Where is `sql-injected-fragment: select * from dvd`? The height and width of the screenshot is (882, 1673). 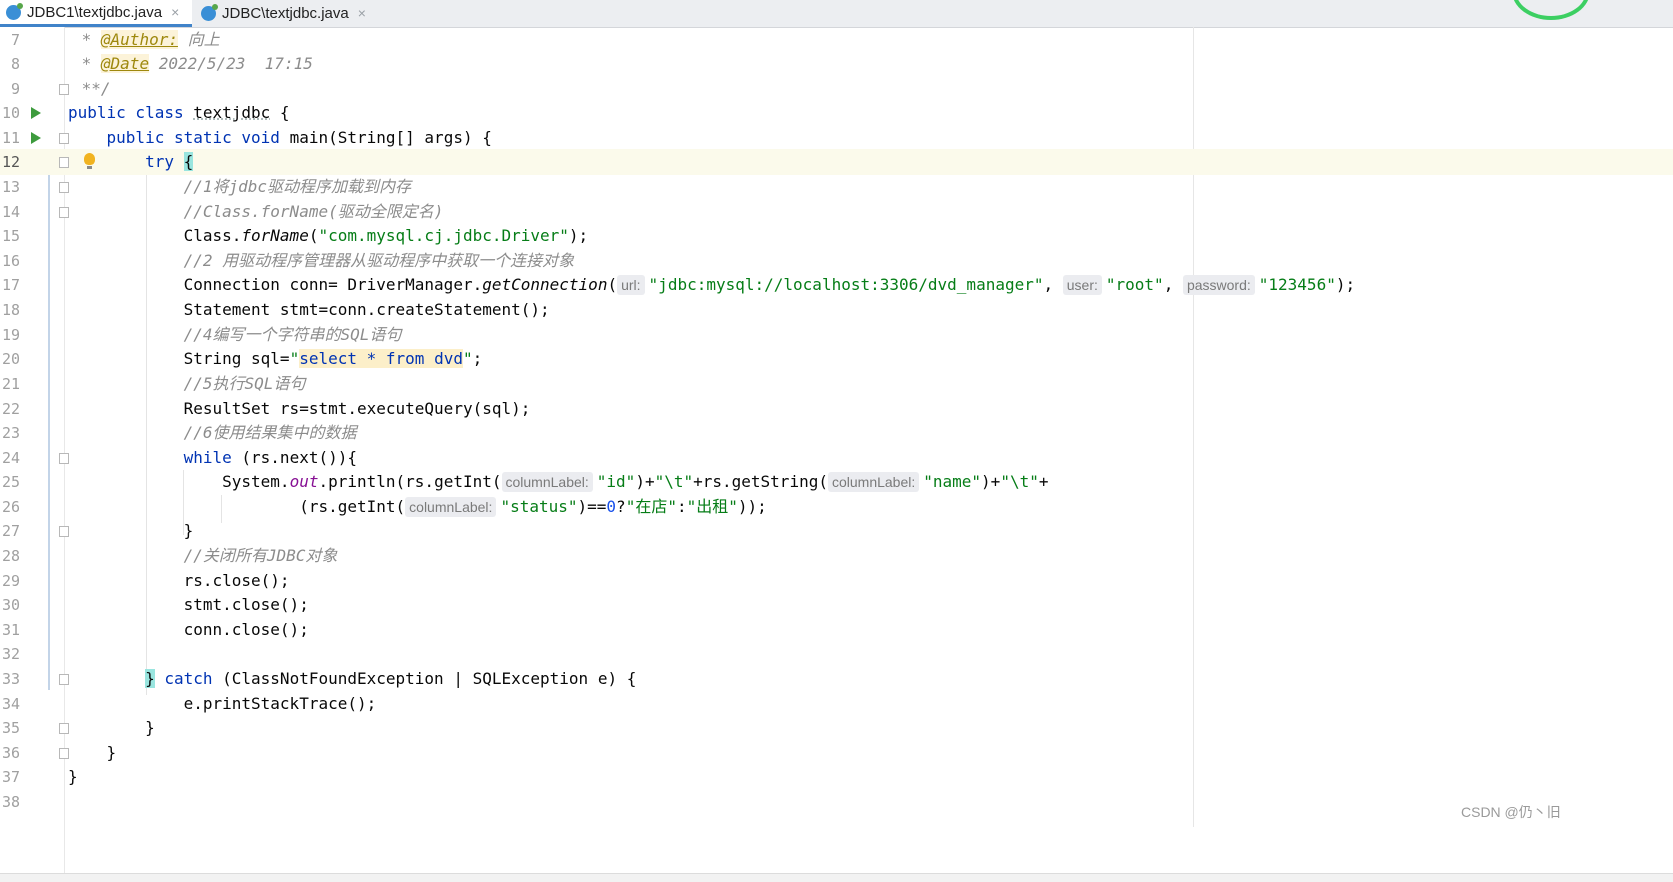 sql-injected-fragment: select * from dvd is located at coordinates (381, 358).